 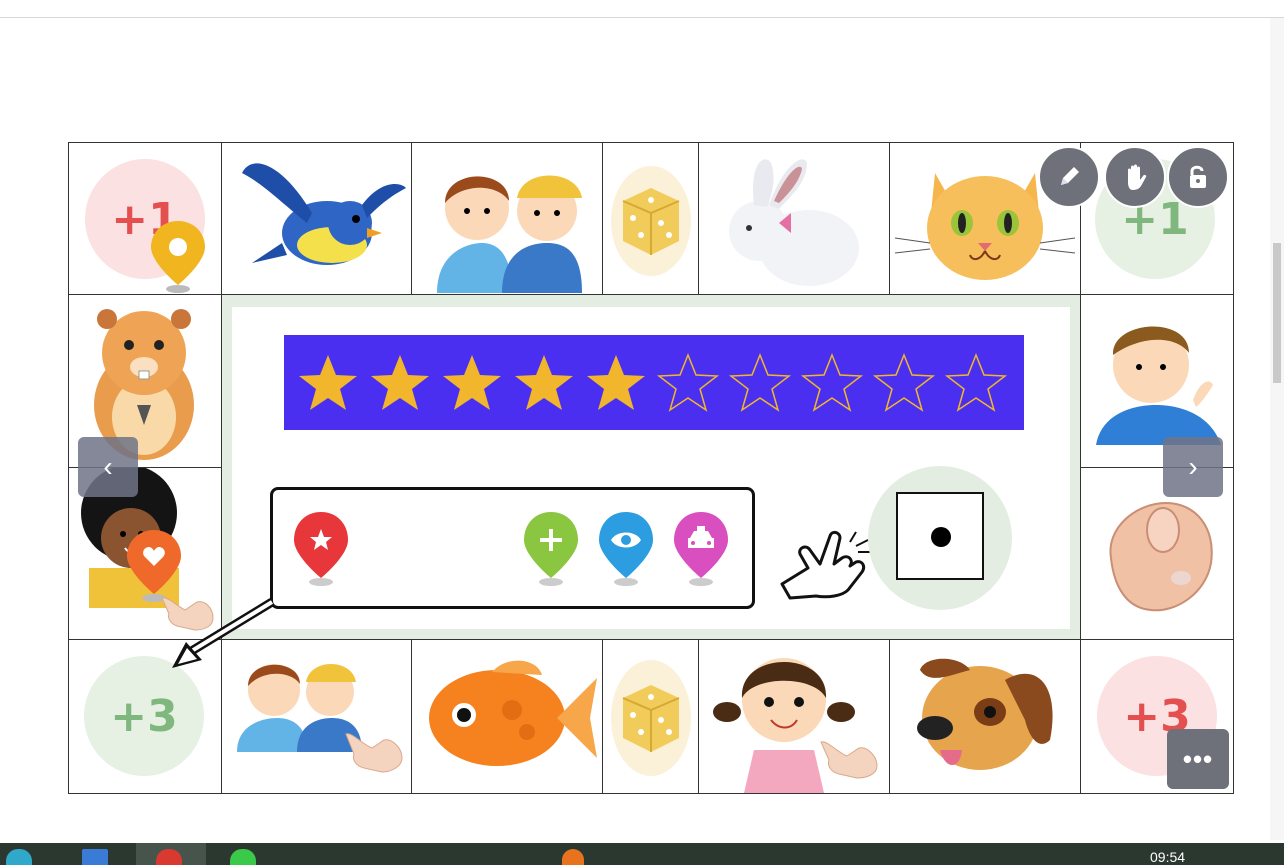 What do you see at coordinates (324, 214) in the screenshot?
I see `bird-icon` at bounding box center [324, 214].